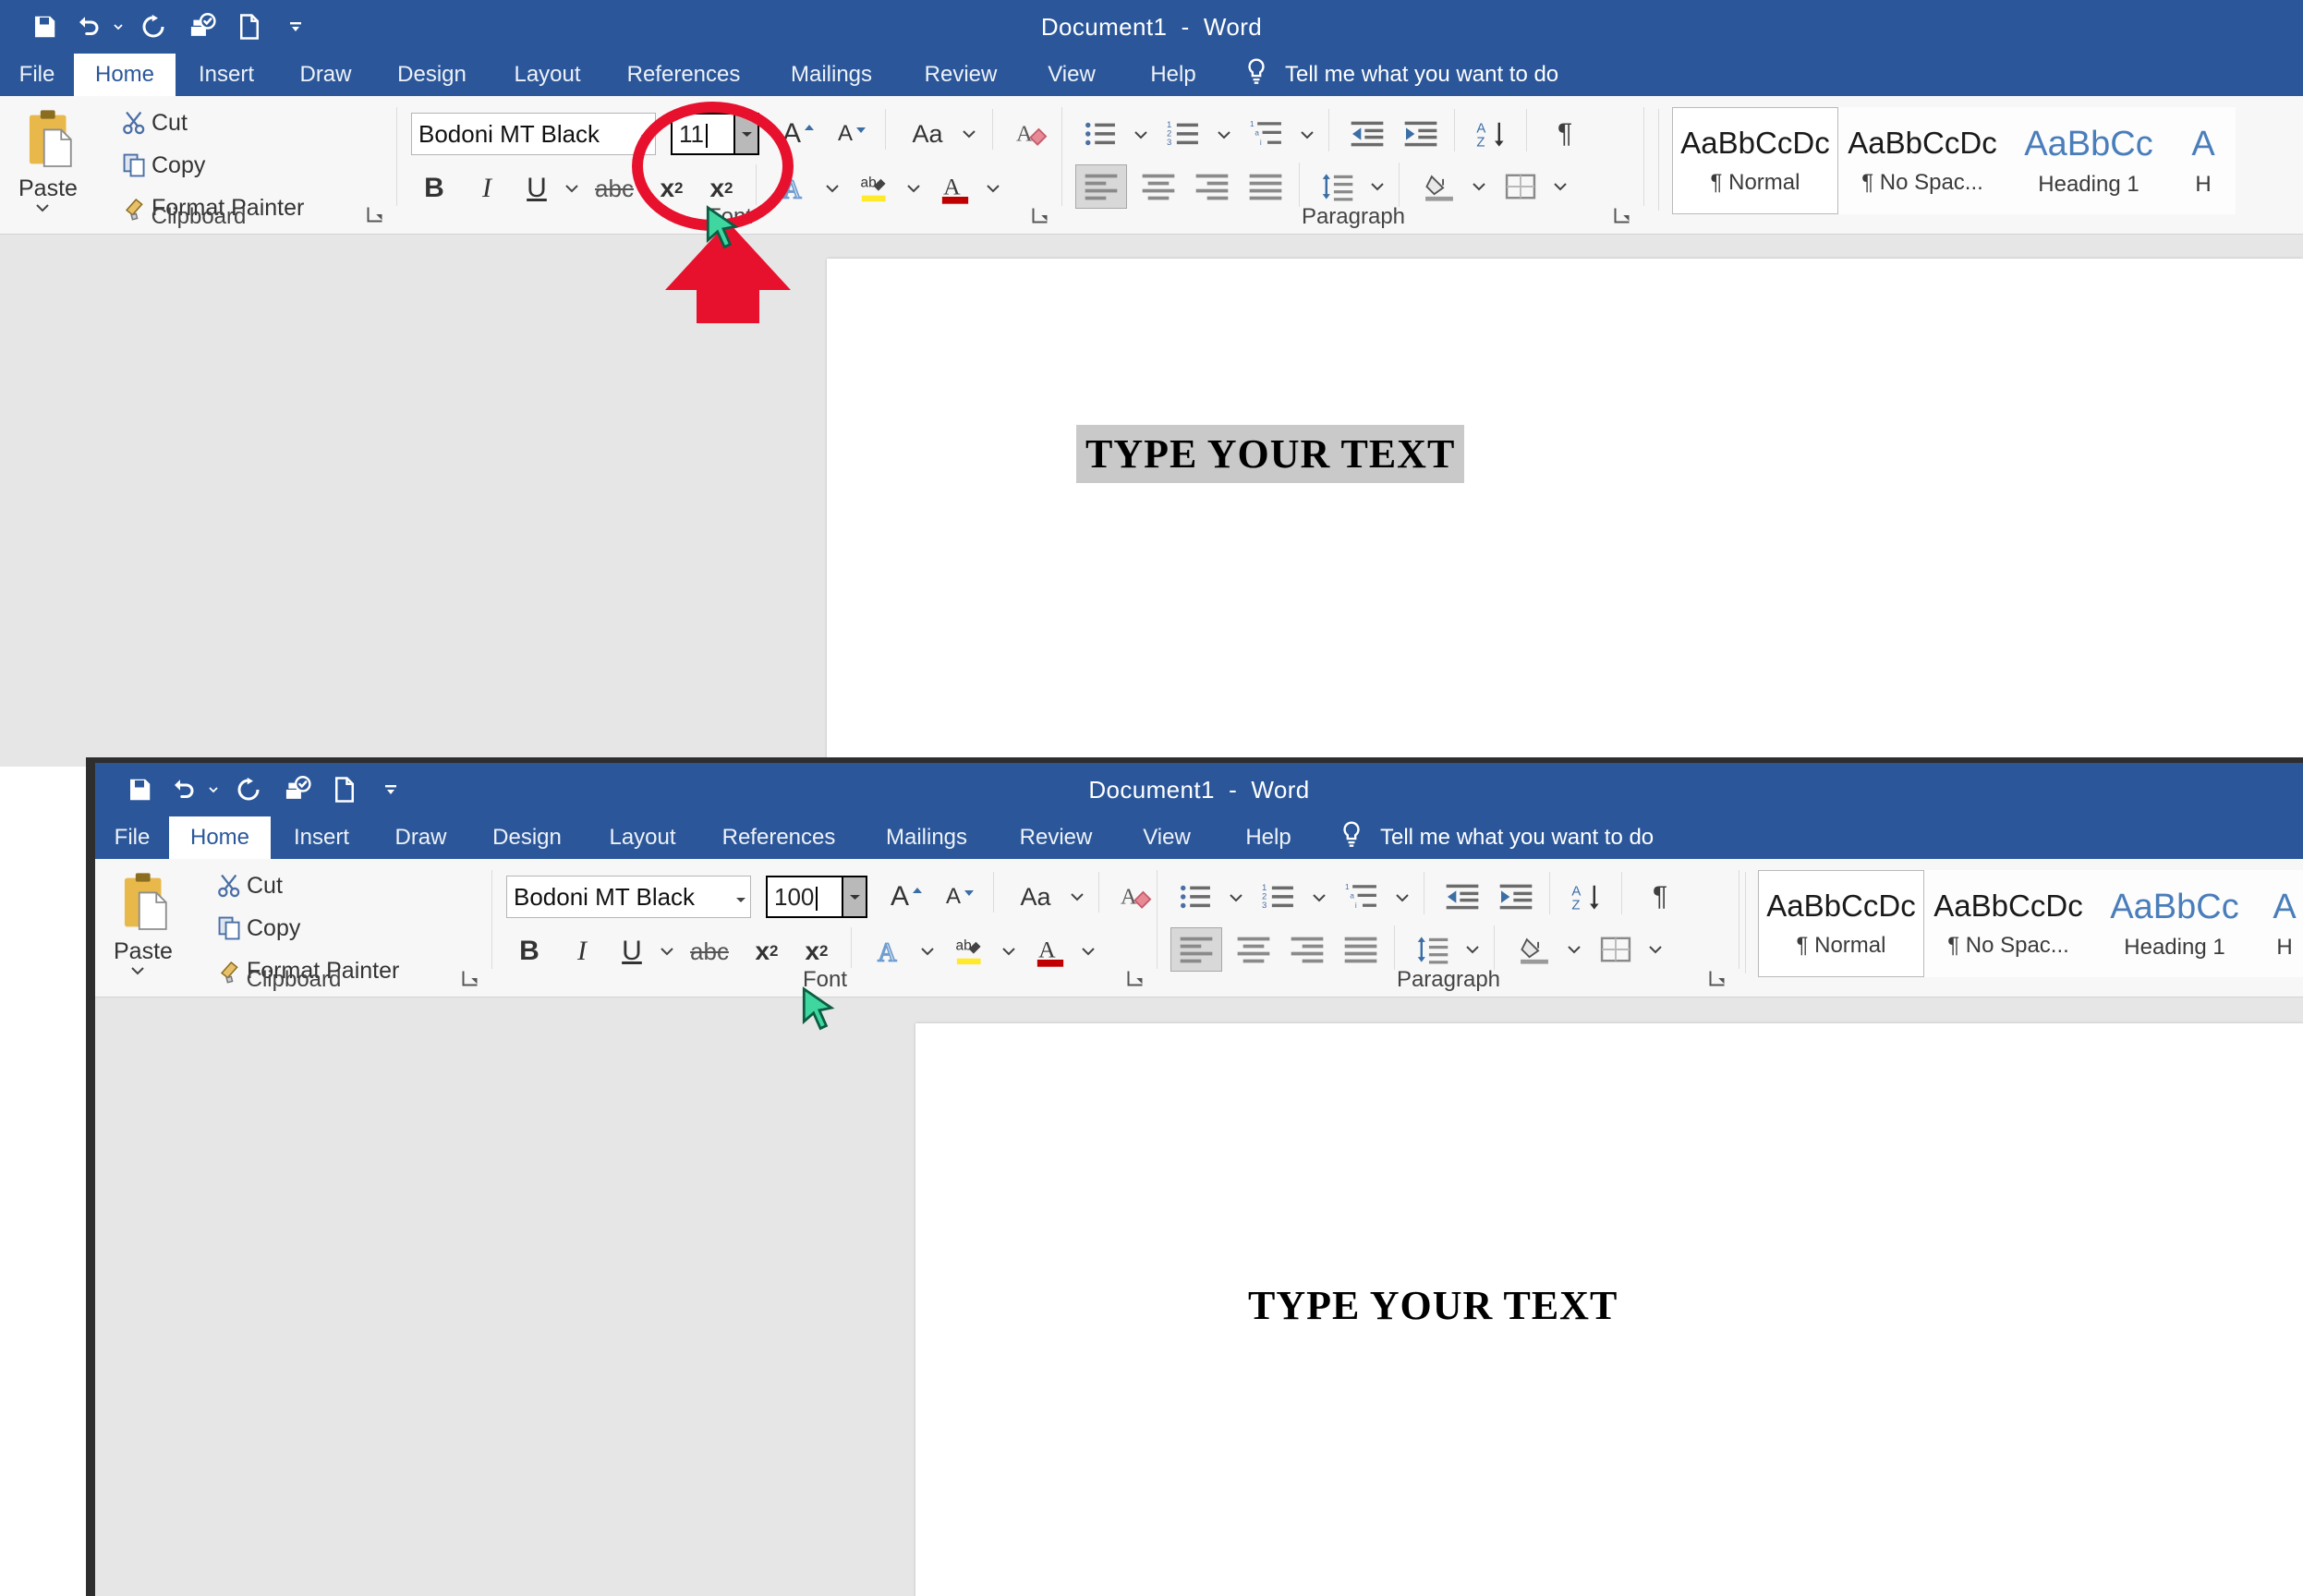  Describe the element at coordinates (220, 837) in the screenshot. I see `tab-home-bottom: Home` at that location.